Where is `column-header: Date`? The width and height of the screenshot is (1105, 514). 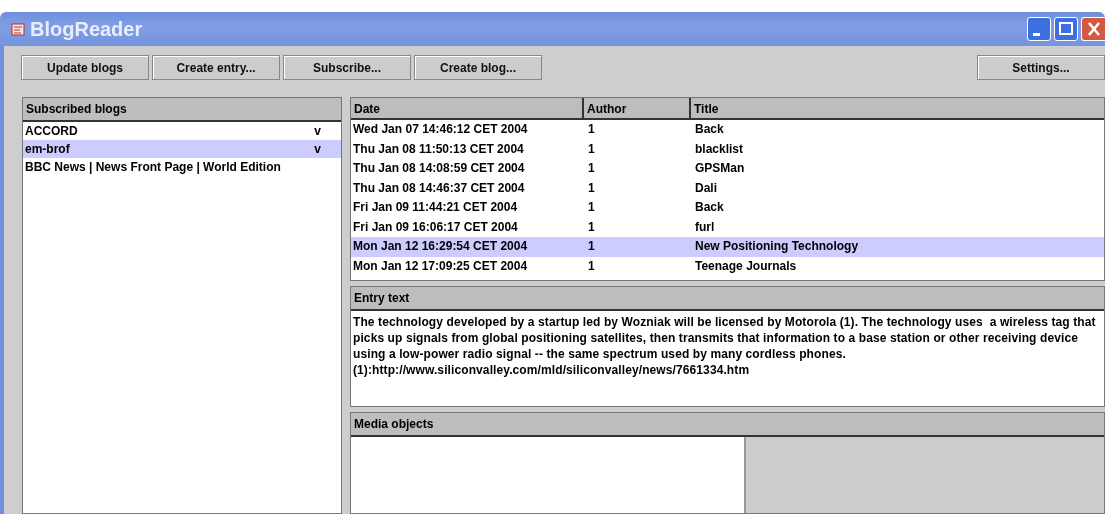 column-header: Date is located at coordinates (467, 109).